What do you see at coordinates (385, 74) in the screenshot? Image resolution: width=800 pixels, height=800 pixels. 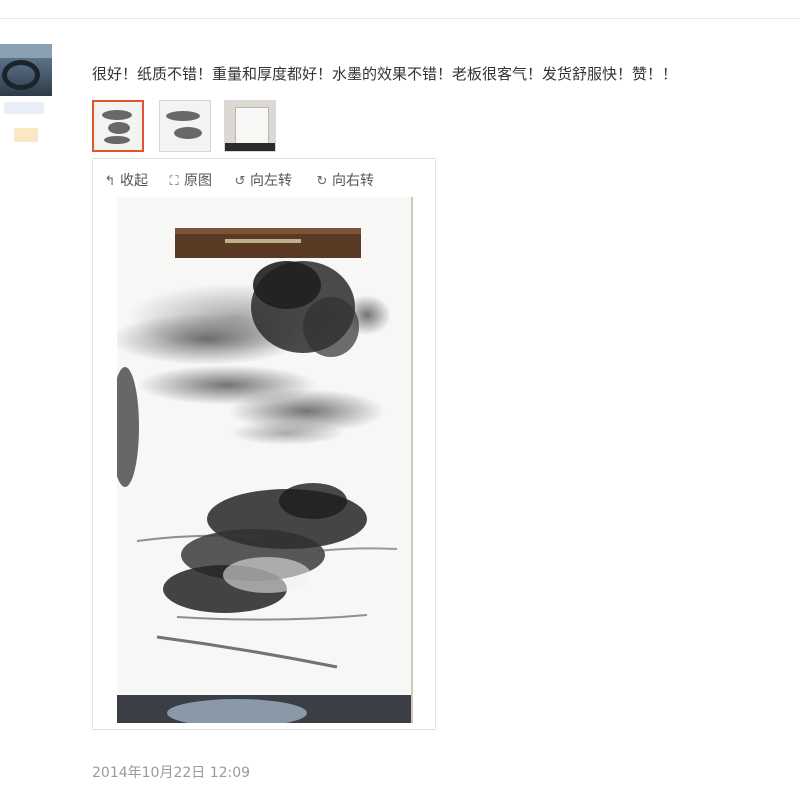 I see `review-text: 很好！纸质不错！重量和厚度都好！水墨的效果不错！老板很客气！发货舒服快！赞！！` at bounding box center [385, 74].